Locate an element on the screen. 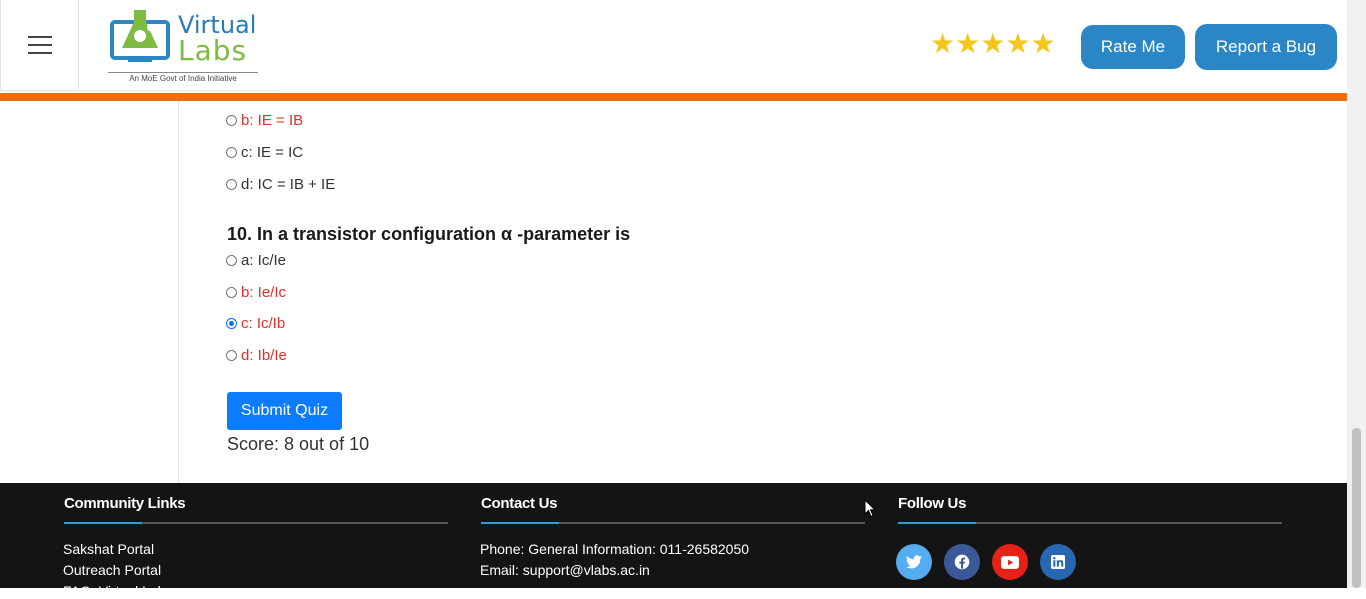 Image resolution: width=1366 pixels, height=599 pixels. youtube-button is located at coordinates (1010, 562).